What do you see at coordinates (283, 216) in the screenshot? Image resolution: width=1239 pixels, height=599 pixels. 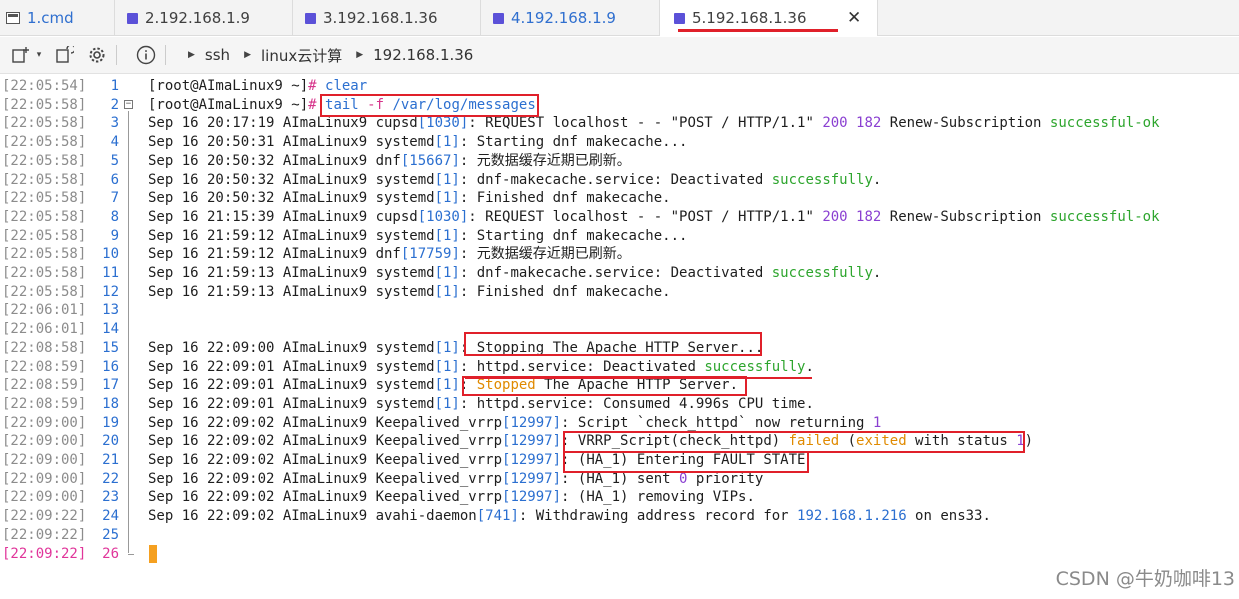 I see `text-segment: Sep 16 21:15:39 AImaLinux9 cupsd` at bounding box center [283, 216].